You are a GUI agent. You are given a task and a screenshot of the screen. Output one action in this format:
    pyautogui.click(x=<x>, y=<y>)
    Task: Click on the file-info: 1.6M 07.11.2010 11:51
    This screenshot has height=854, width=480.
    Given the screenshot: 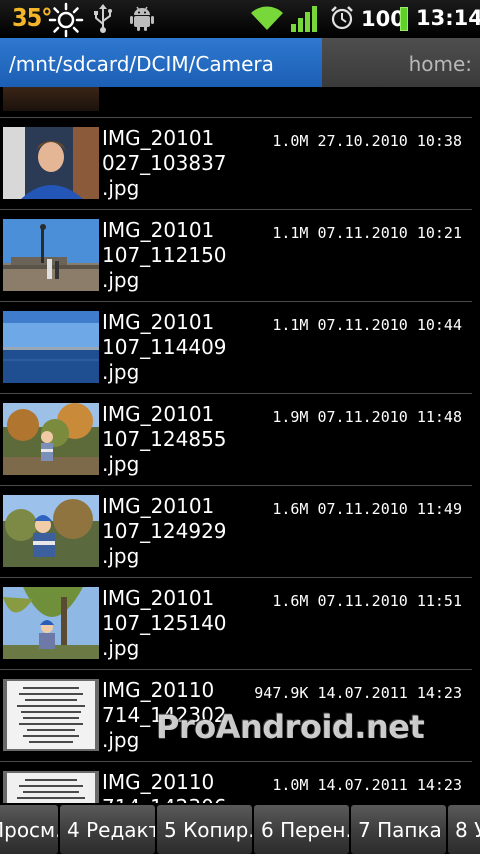 What is the action you would take?
    pyautogui.click(x=367, y=601)
    